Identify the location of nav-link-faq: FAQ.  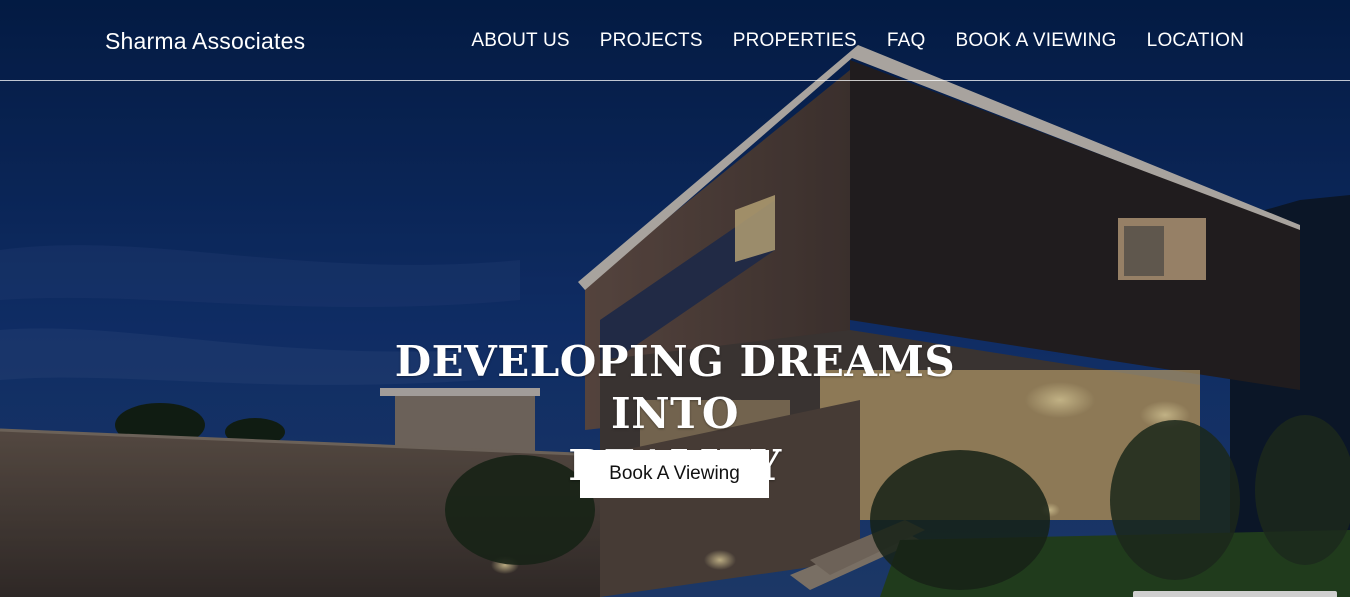
(906, 41).